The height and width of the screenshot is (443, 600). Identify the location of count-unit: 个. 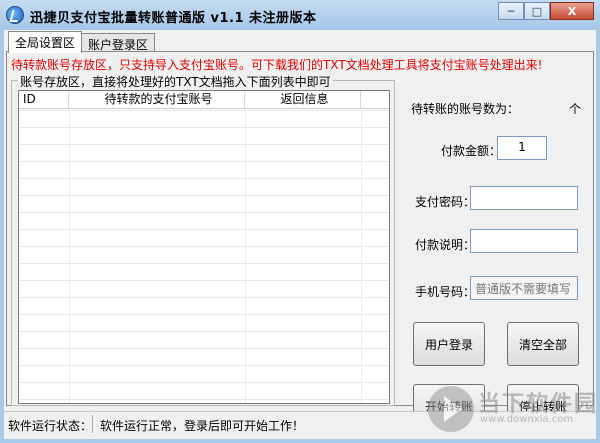
(575, 109).